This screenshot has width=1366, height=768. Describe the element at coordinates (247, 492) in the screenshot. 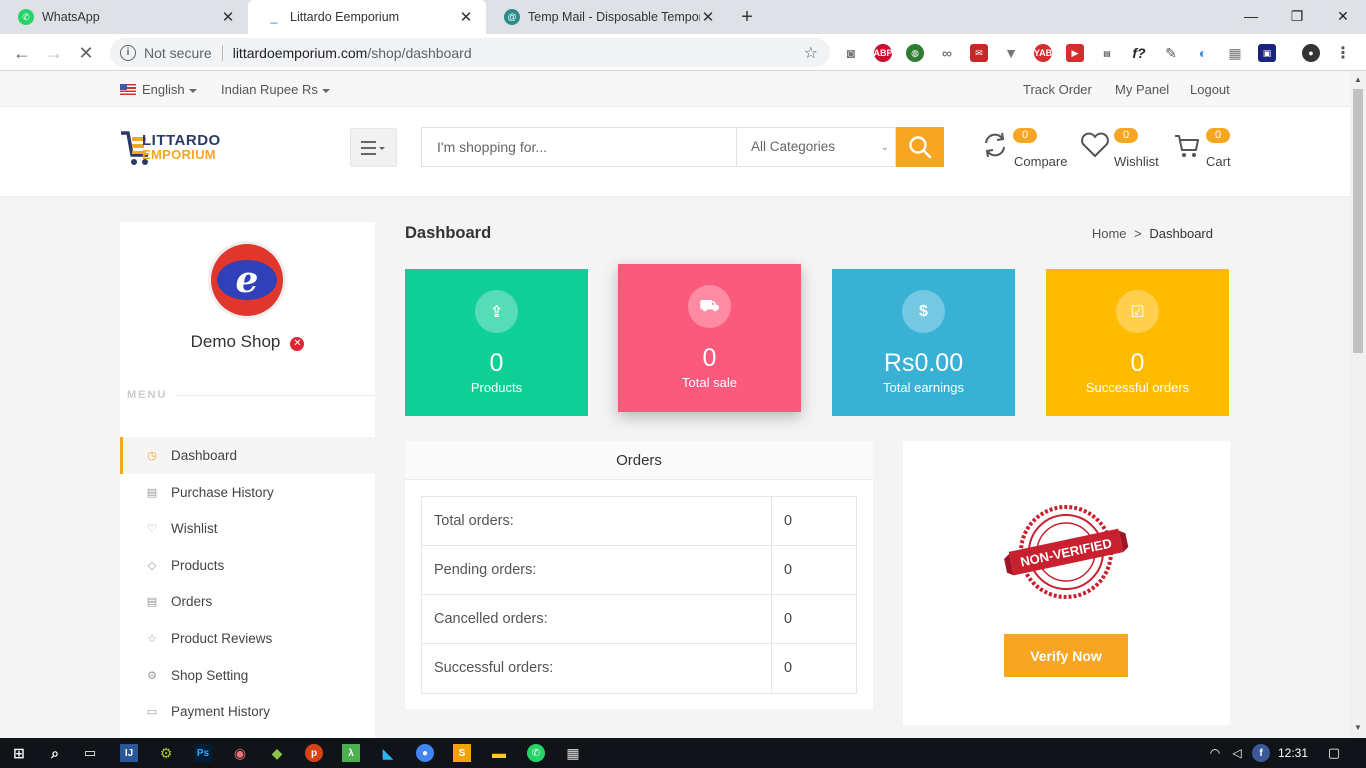

I see `sidebar-item-purchase-history: ▤ Purchase History` at that location.